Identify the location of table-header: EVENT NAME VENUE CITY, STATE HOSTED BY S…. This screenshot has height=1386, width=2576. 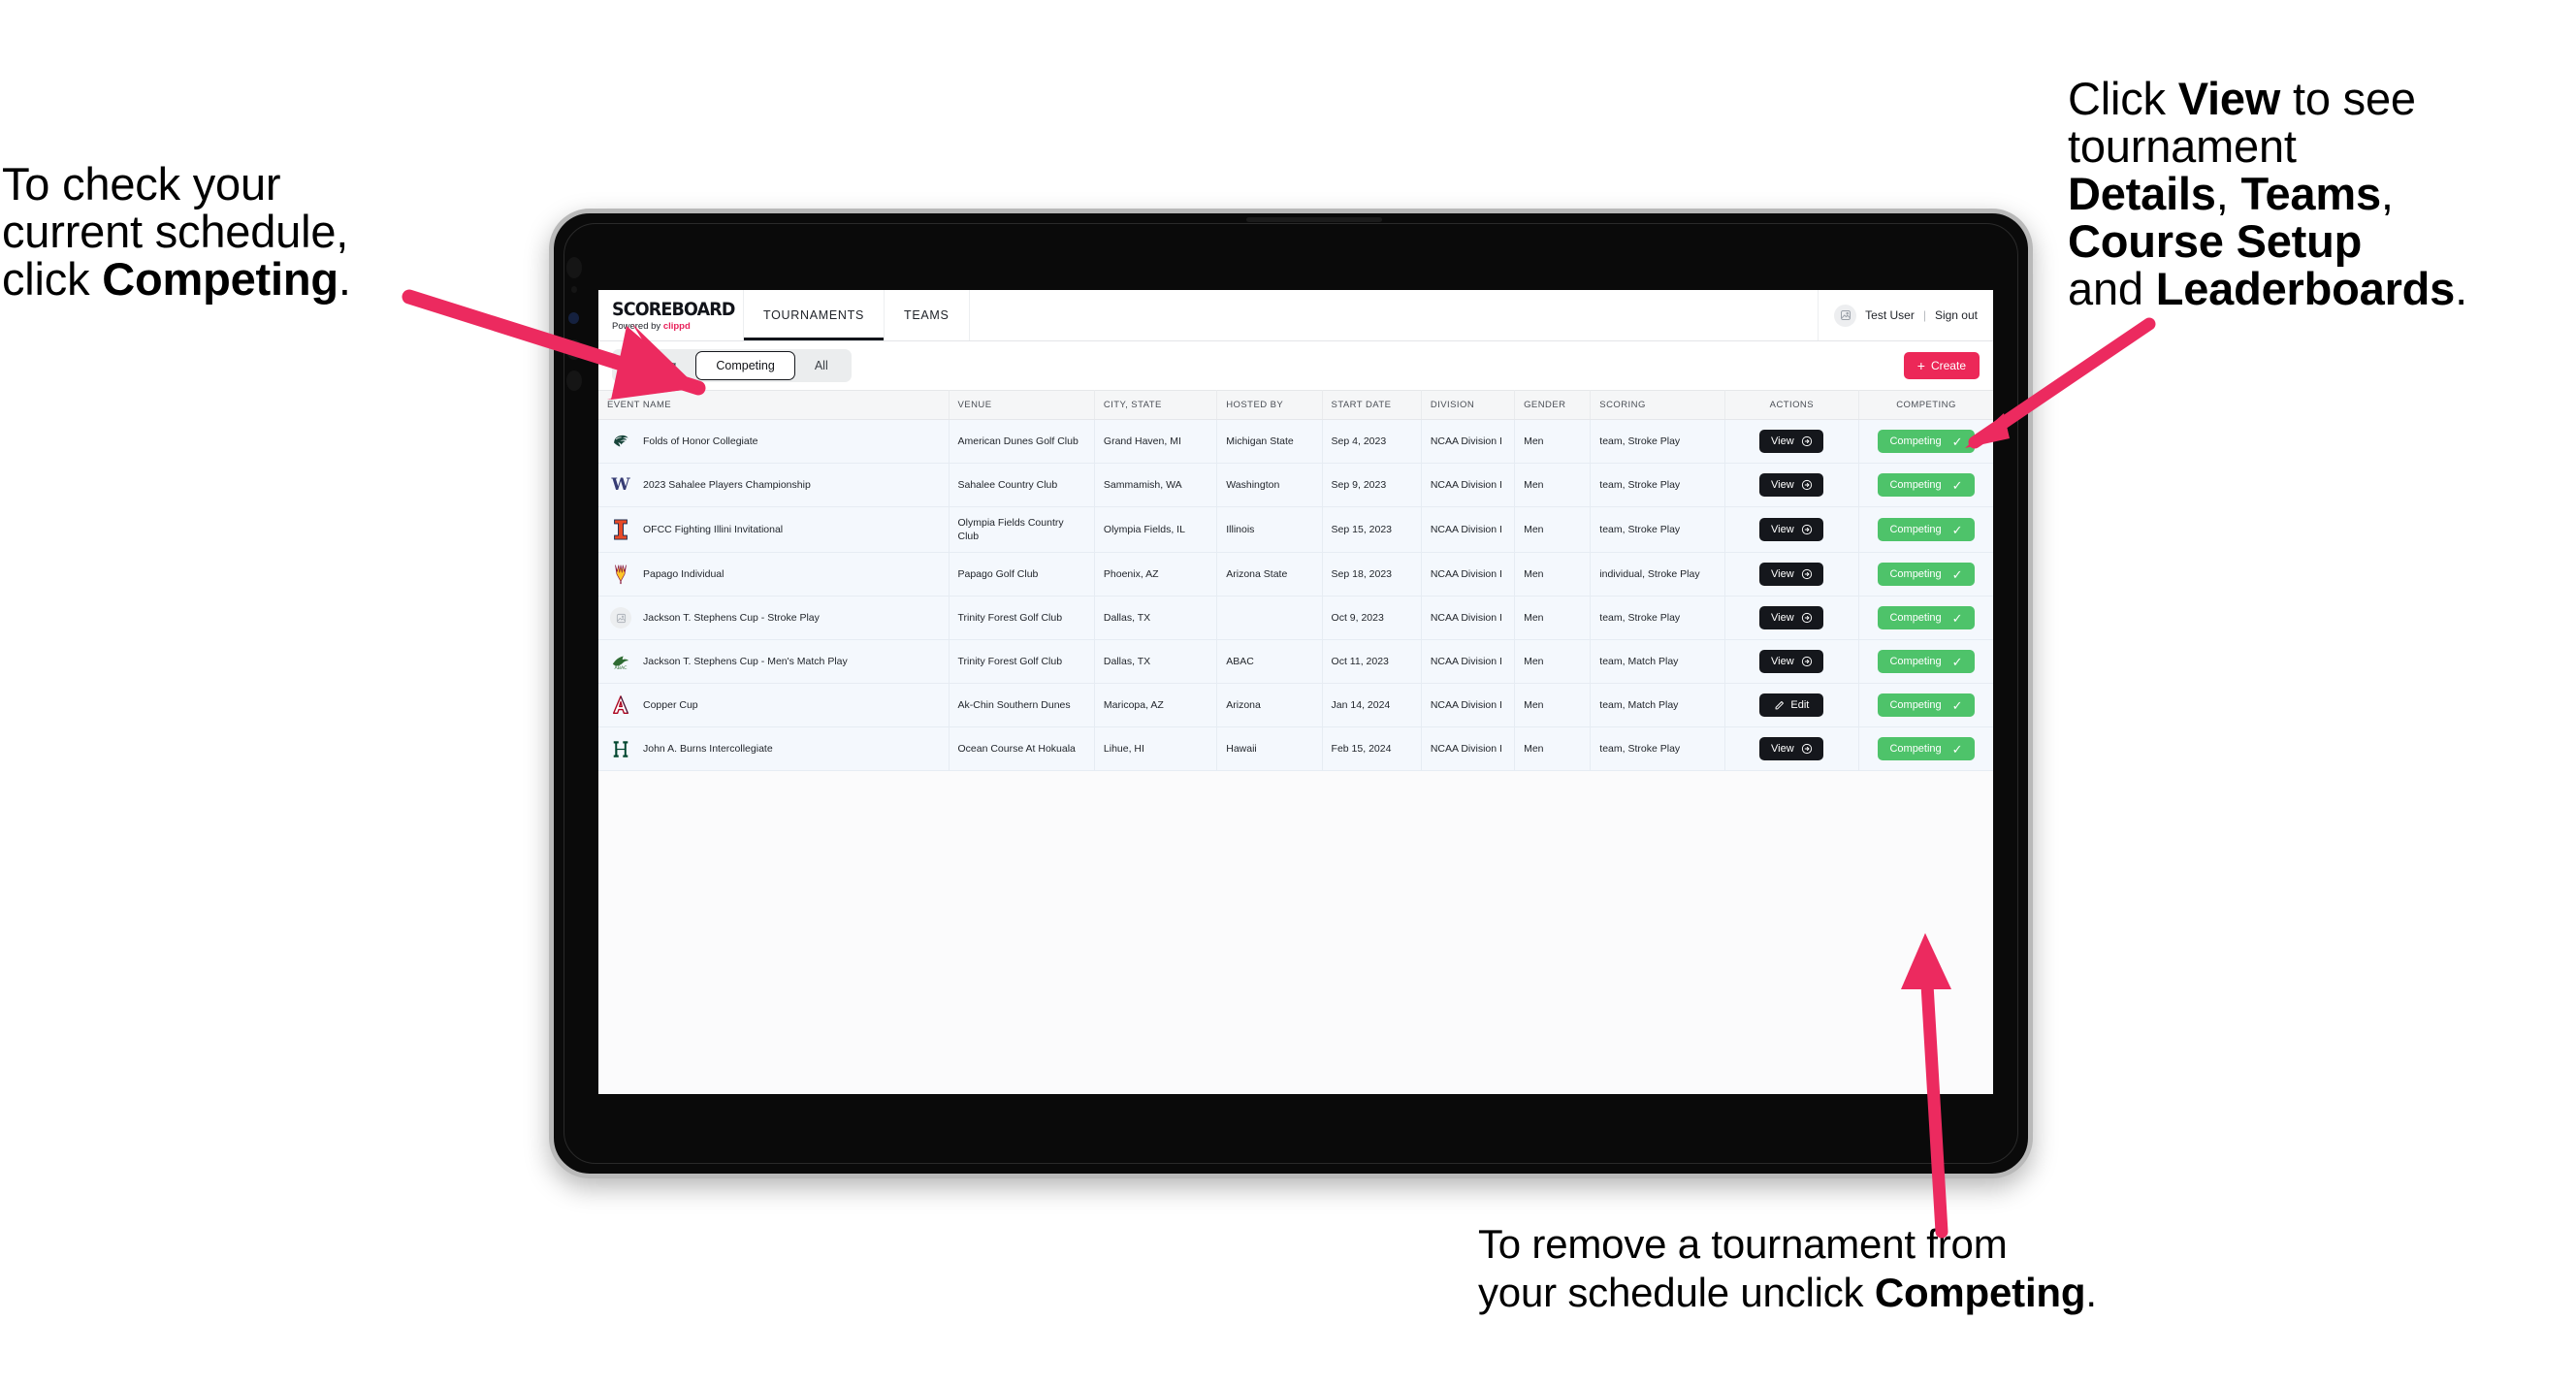
(1295, 405).